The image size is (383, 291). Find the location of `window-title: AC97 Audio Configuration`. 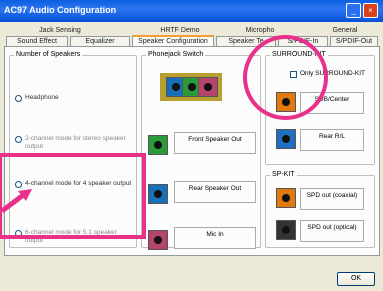

window-title: AC97 Audio Configuration is located at coordinates (60, 10).